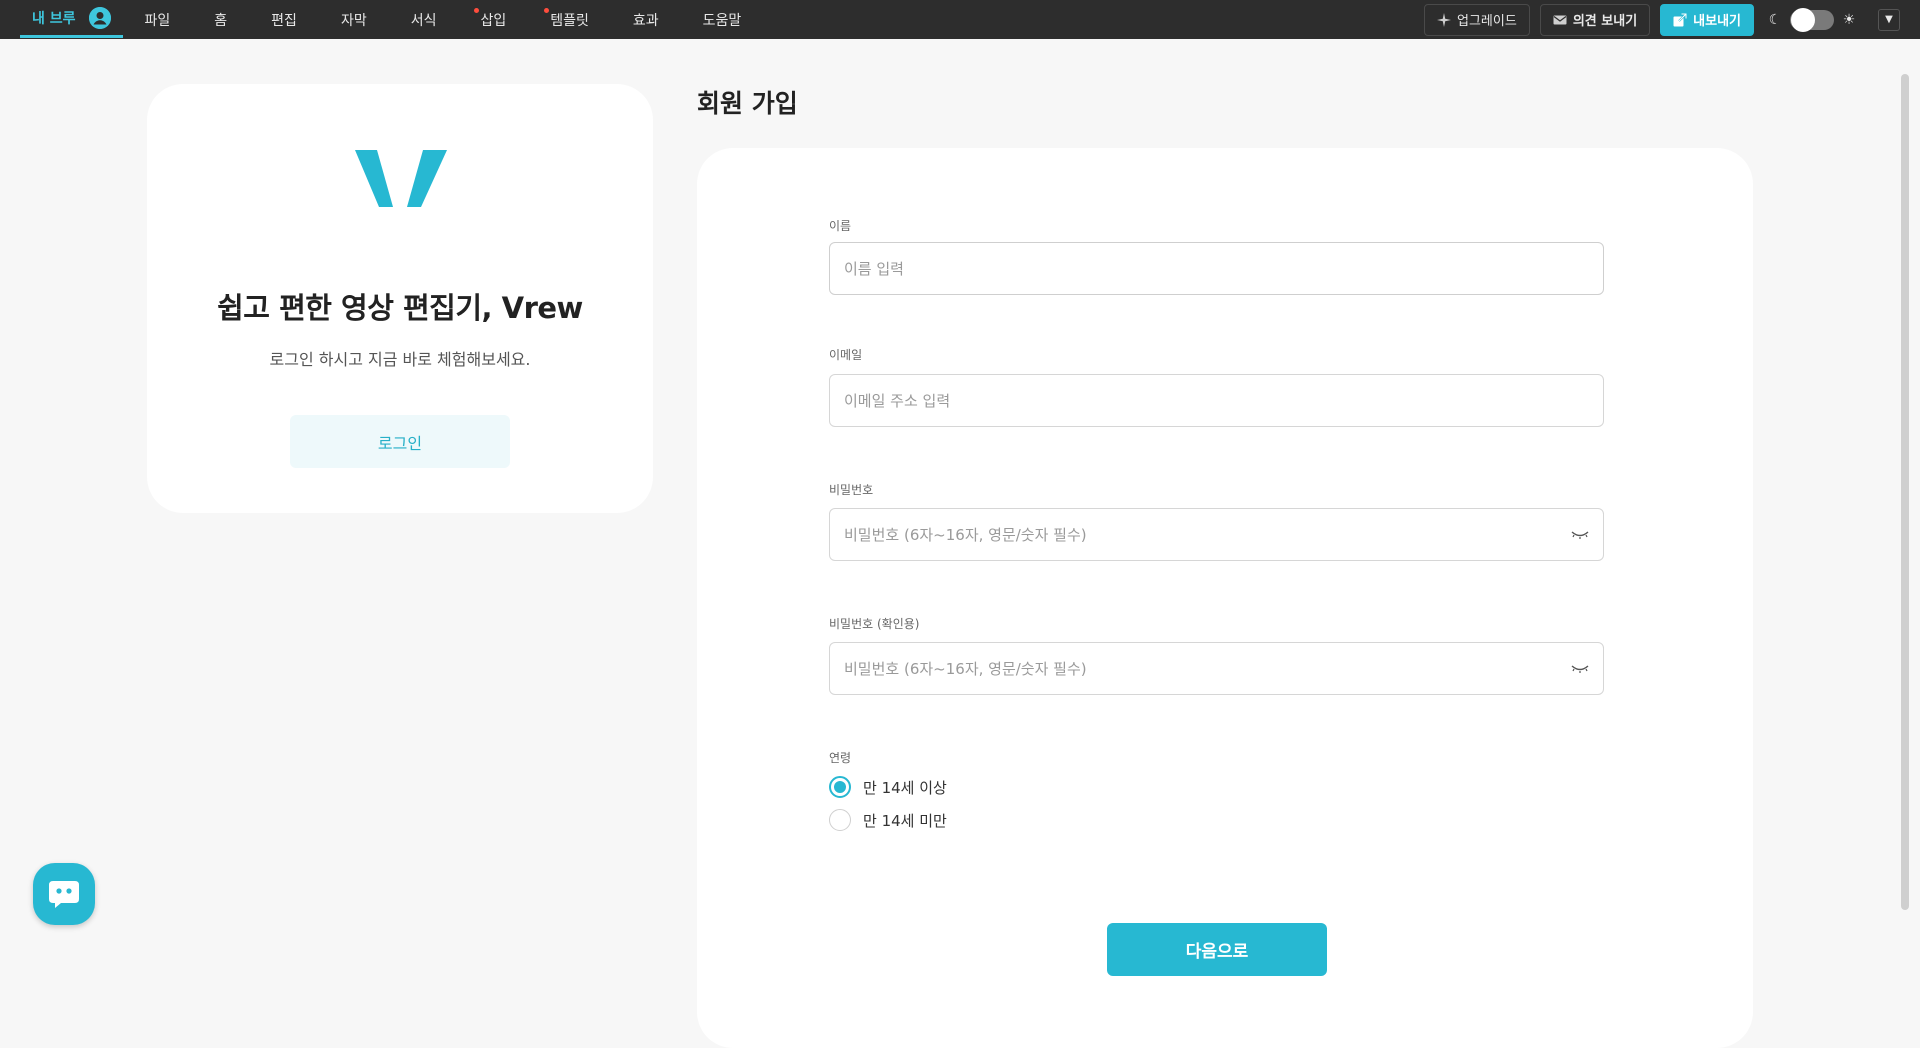 The image size is (1920, 1048). I want to click on menu-help: 도움말, so click(722, 19).